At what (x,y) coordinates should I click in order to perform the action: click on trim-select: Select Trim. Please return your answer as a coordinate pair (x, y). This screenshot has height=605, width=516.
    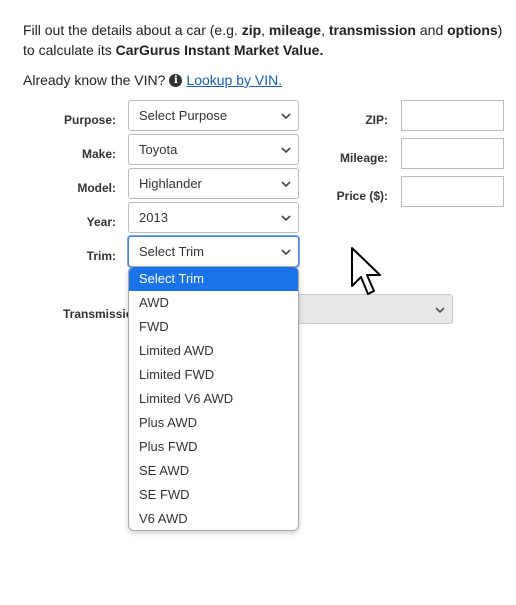
    Looking at the image, I should click on (213, 251).